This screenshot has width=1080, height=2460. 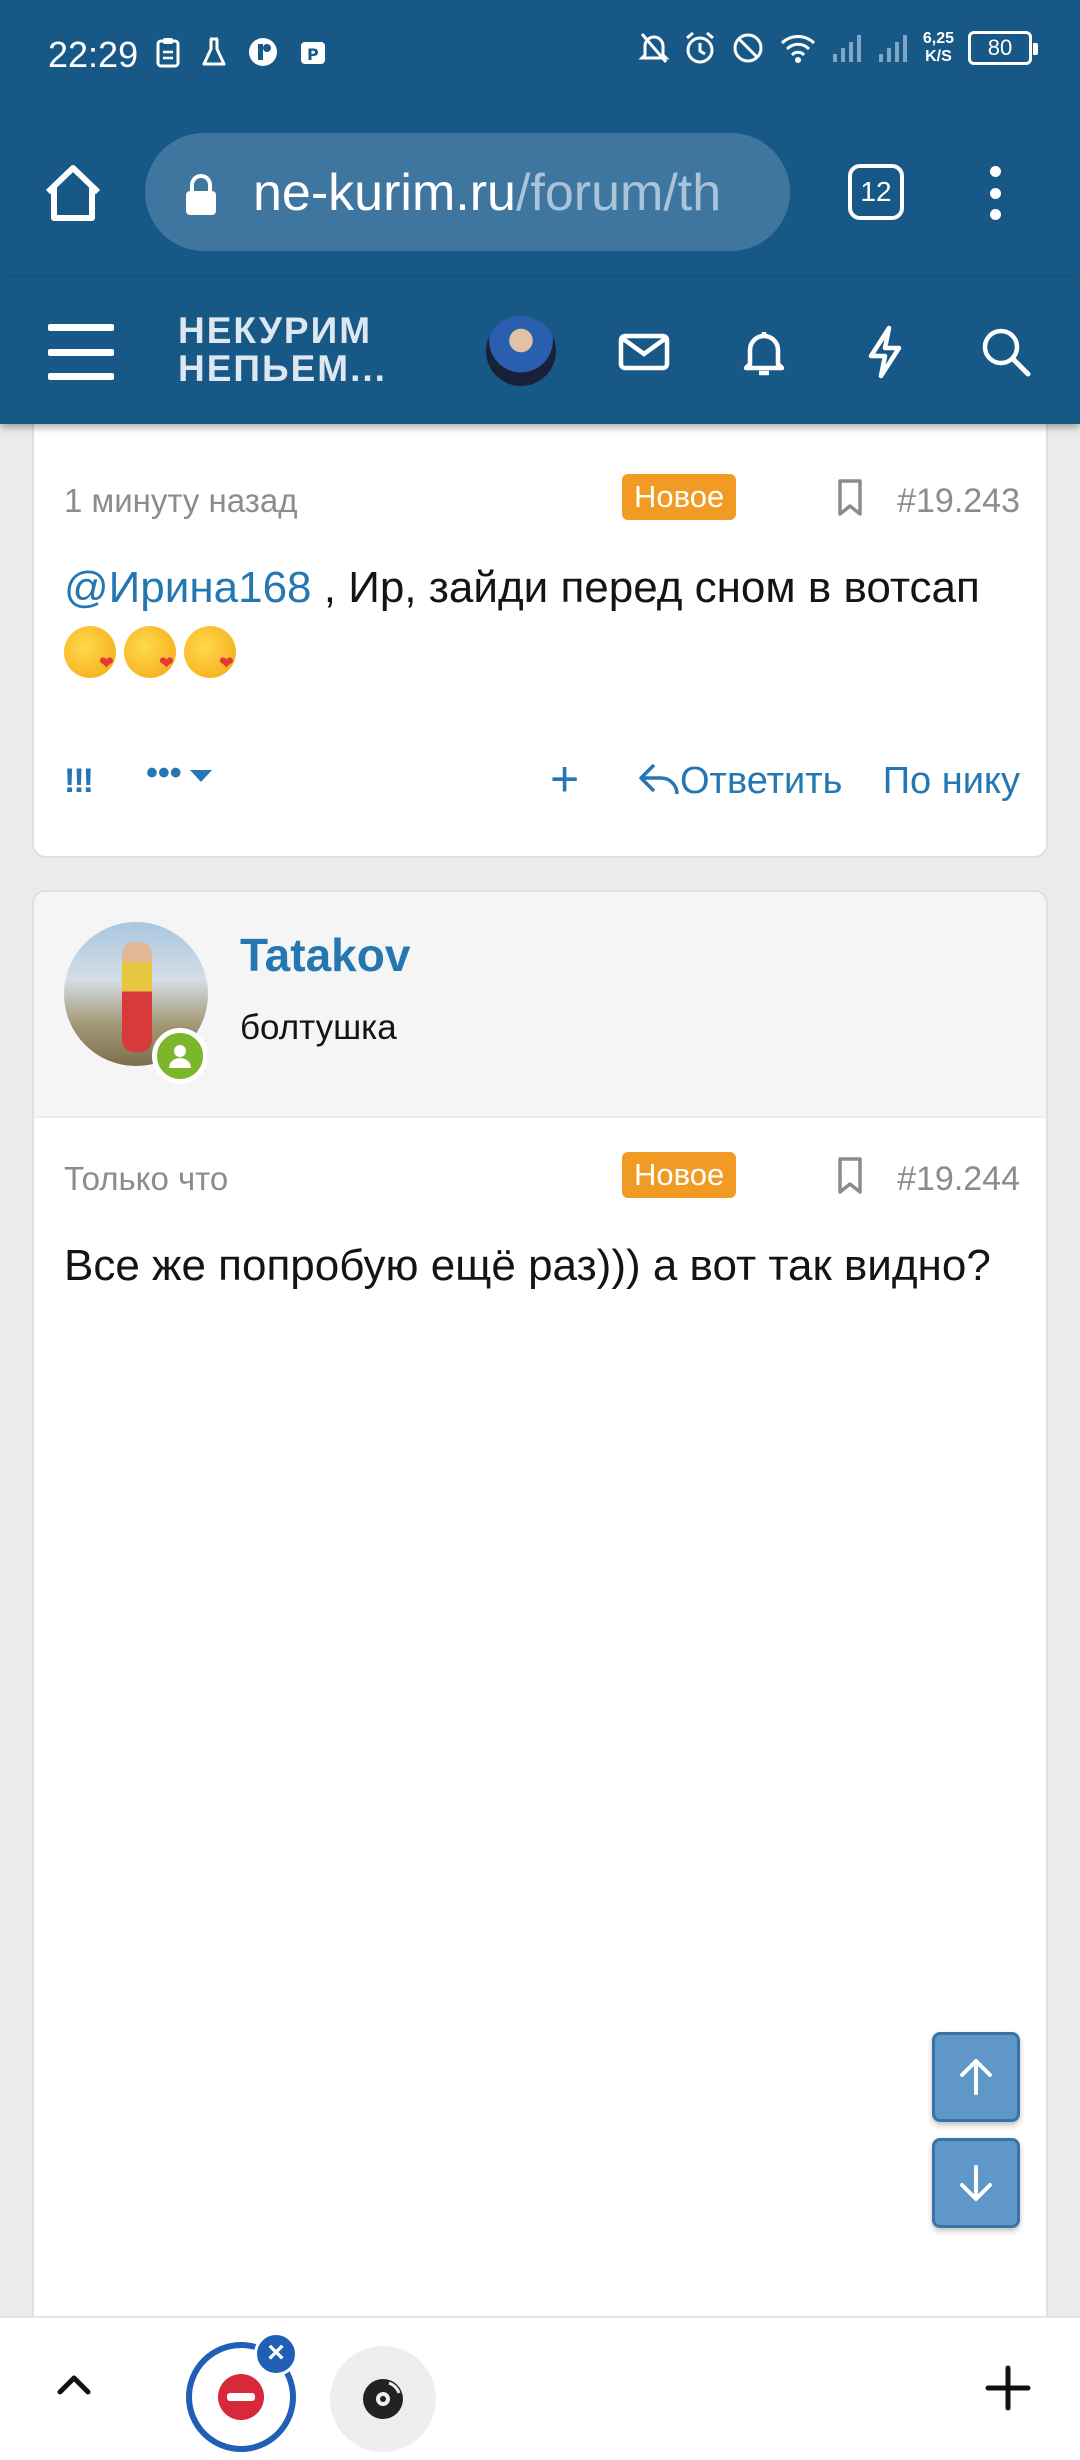 What do you see at coordinates (699, 47) in the screenshot?
I see `alarm-icon` at bounding box center [699, 47].